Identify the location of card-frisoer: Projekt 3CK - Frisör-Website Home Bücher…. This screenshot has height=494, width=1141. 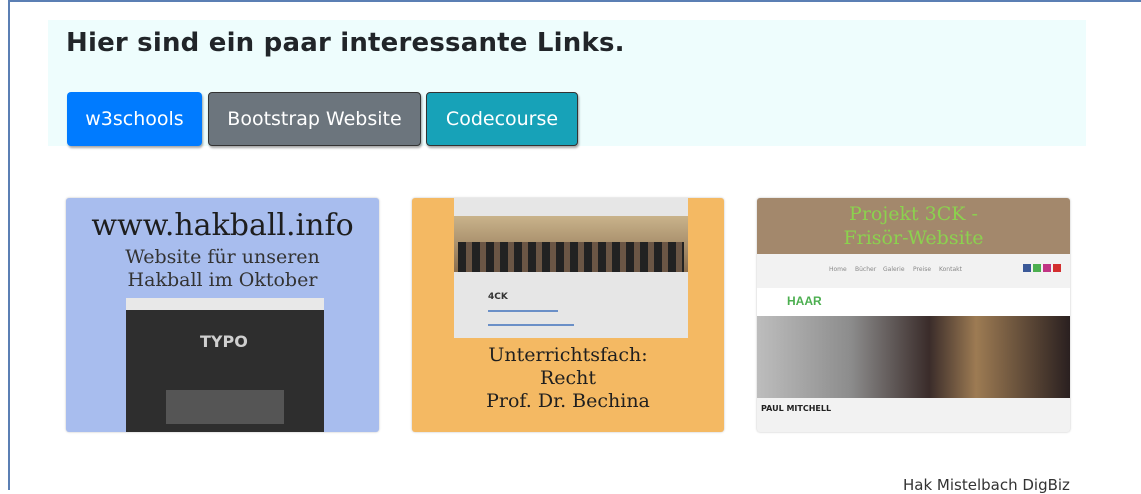
(913, 315).